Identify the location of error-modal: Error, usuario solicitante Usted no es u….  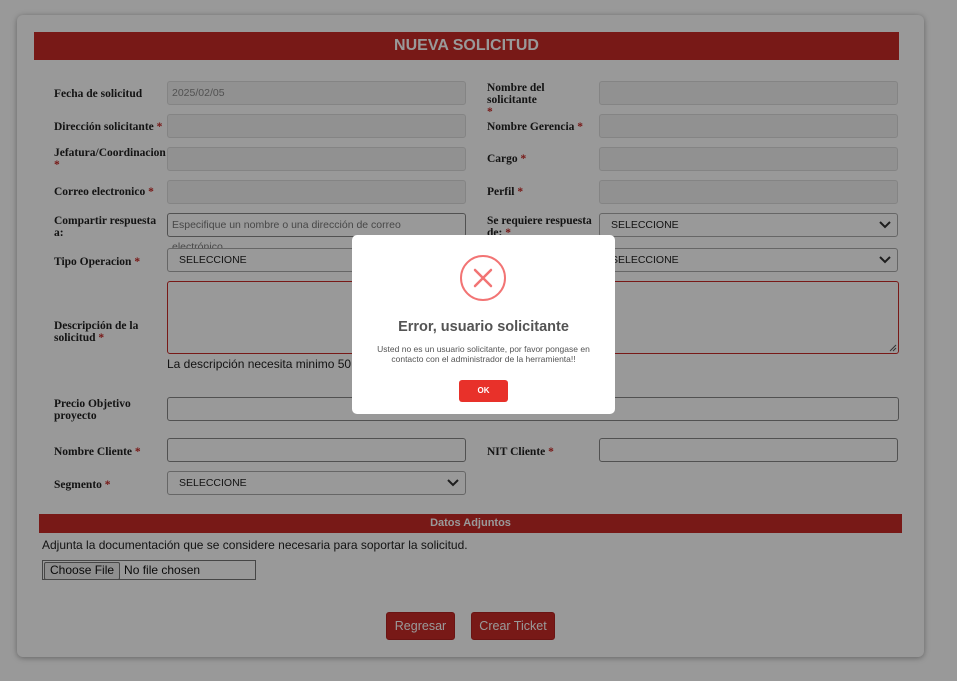
(483, 324).